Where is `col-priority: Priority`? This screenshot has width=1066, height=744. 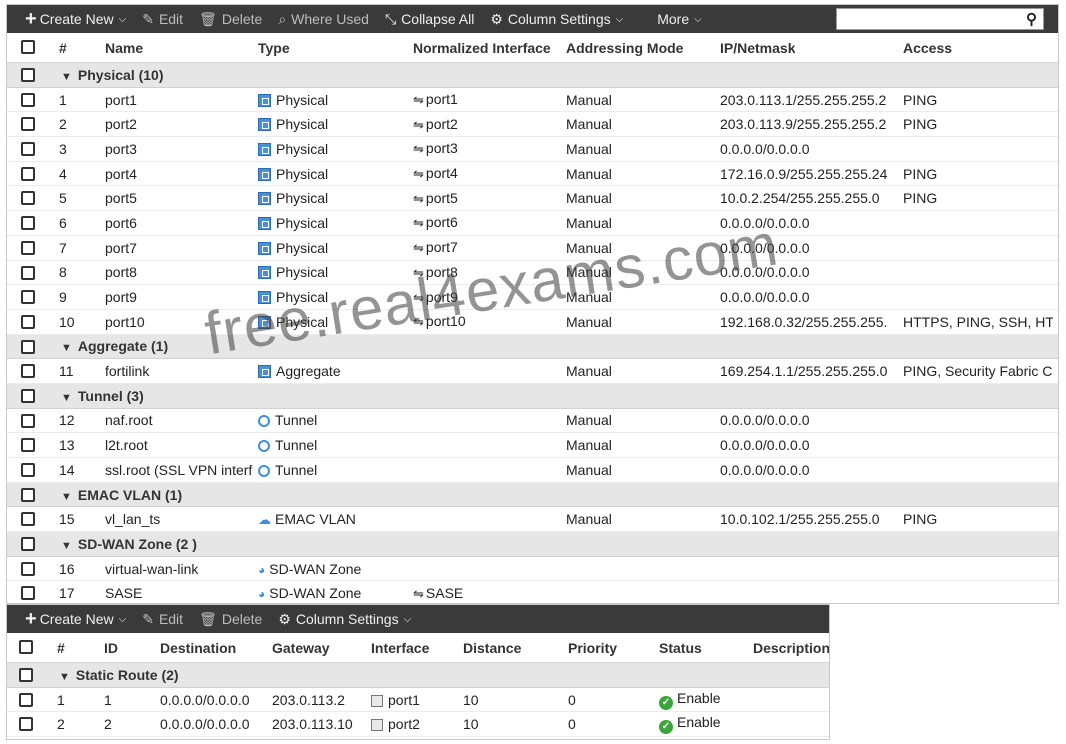
col-priority: Priority is located at coordinates (592, 648).